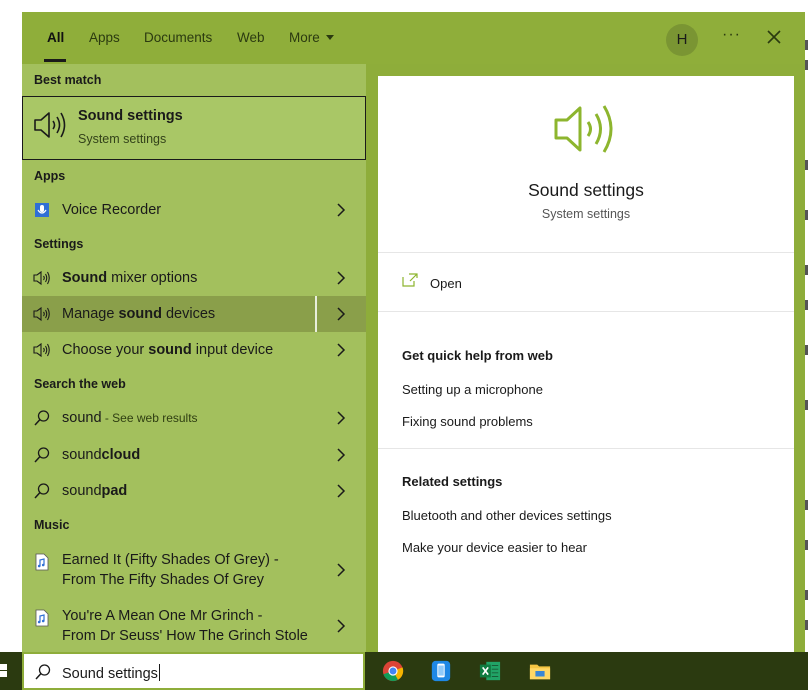 The image size is (808, 690). What do you see at coordinates (393, 671) in the screenshot?
I see `chrome-icon` at bounding box center [393, 671].